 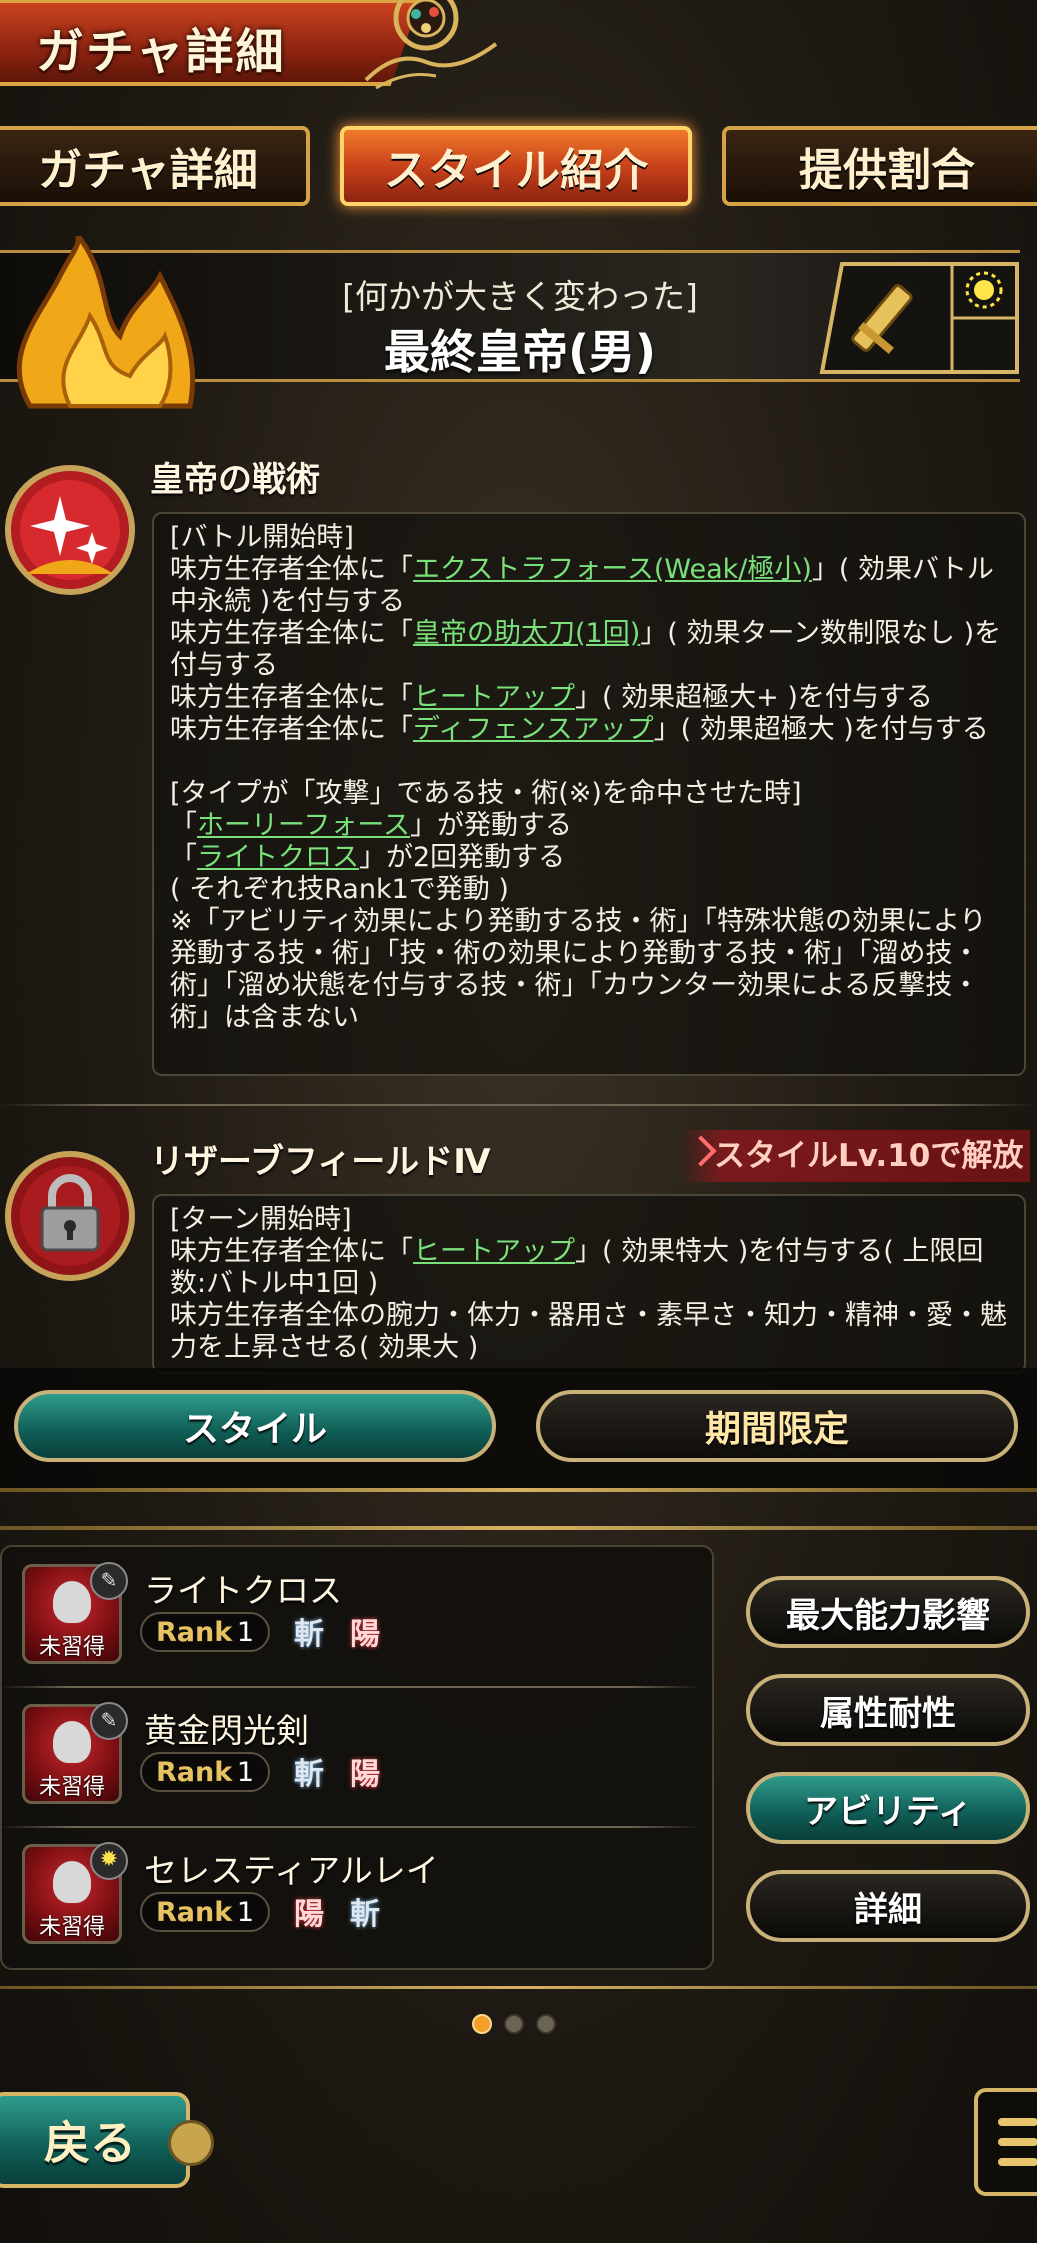 What do you see at coordinates (516, 170) in the screenshot?
I see `tab-label: スタイル紹介` at bounding box center [516, 170].